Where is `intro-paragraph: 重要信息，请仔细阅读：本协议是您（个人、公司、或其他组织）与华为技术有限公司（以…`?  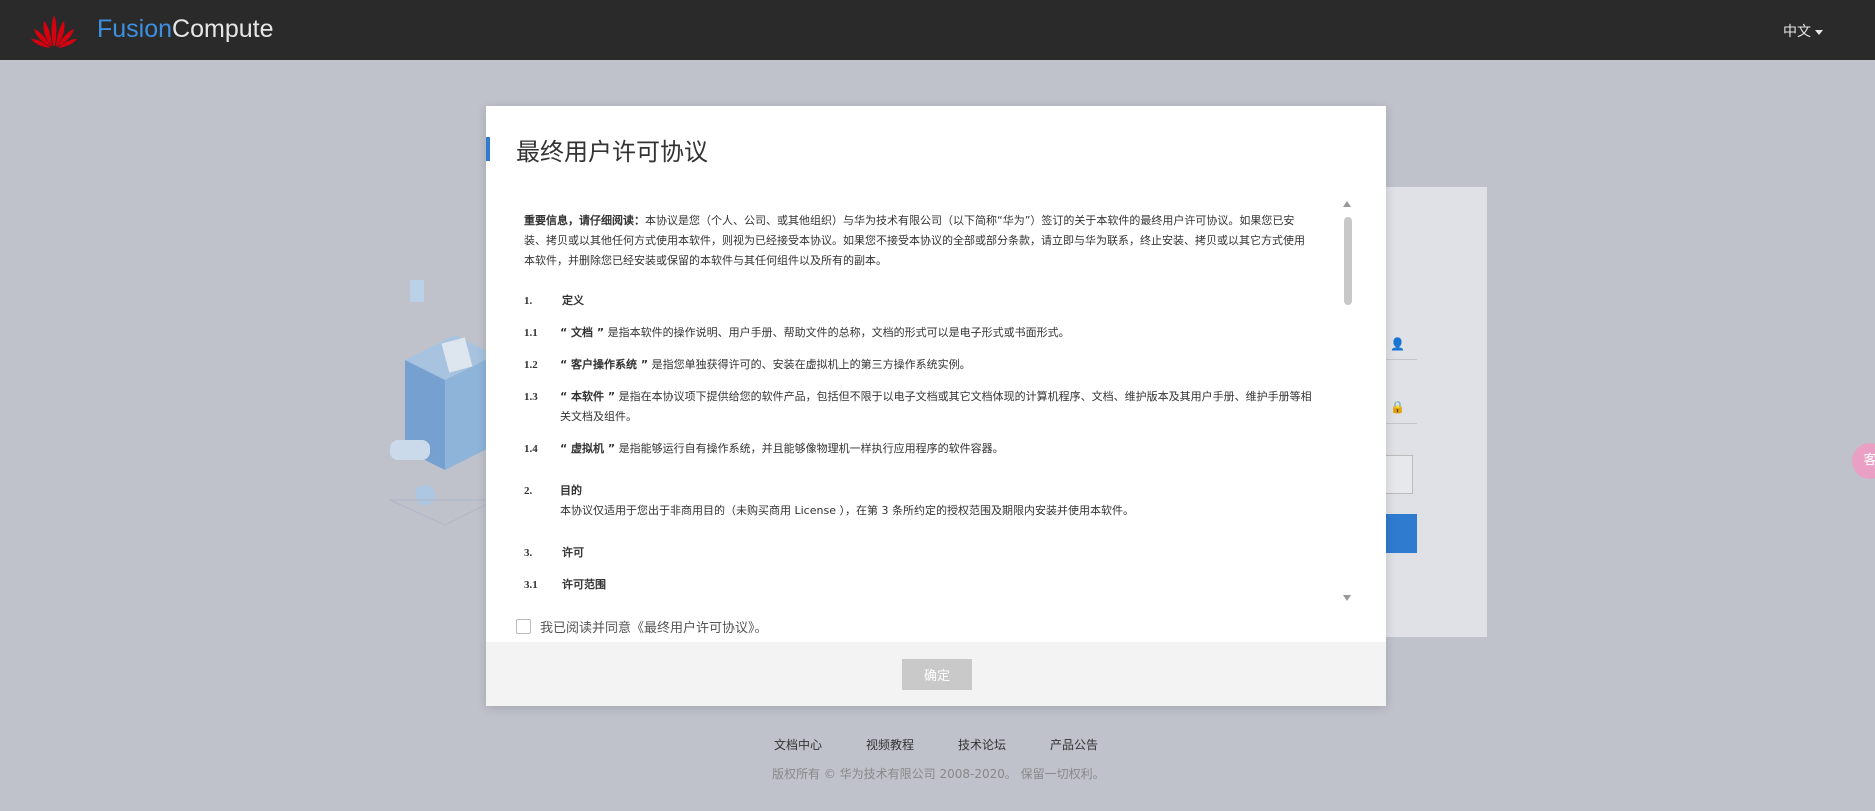 intro-paragraph: 重要信息，请仔细阅读：本协议是您（个人、公司、或其他组织）与华为技术有限公司（以… is located at coordinates (914, 240).